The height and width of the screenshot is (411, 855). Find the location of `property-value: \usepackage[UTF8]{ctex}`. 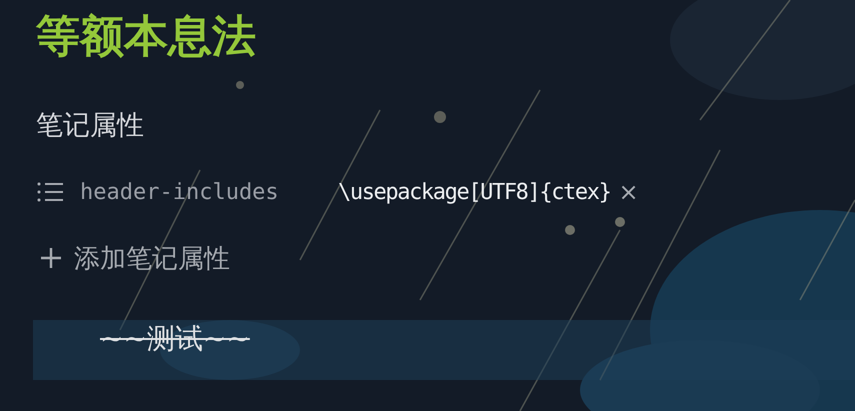

property-value: \usepackage[UTF8]{ctex} is located at coordinates (474, 192).